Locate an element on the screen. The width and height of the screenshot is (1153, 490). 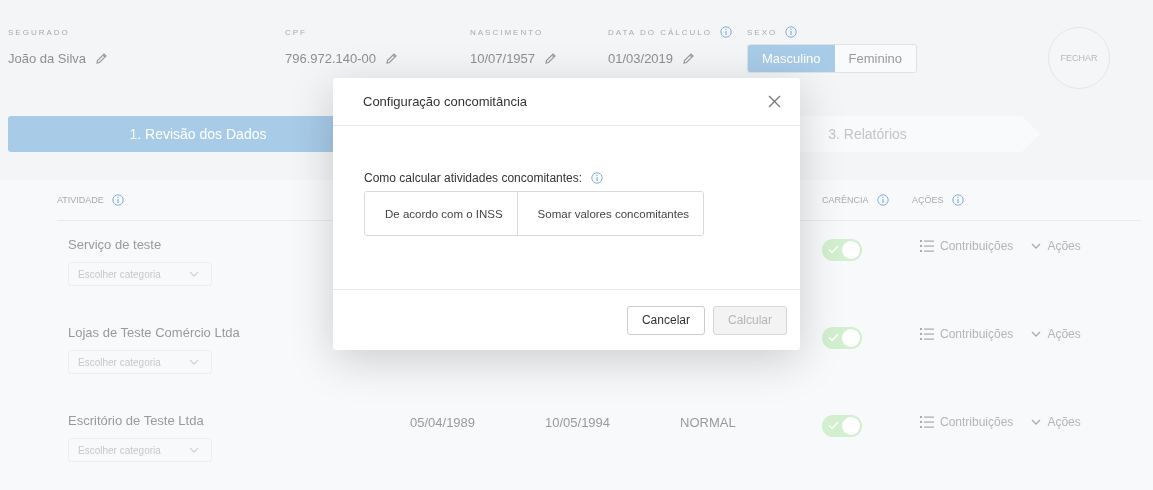
question-label: Como calcular atividades concomitantes: is located at coordinates (473, 178).